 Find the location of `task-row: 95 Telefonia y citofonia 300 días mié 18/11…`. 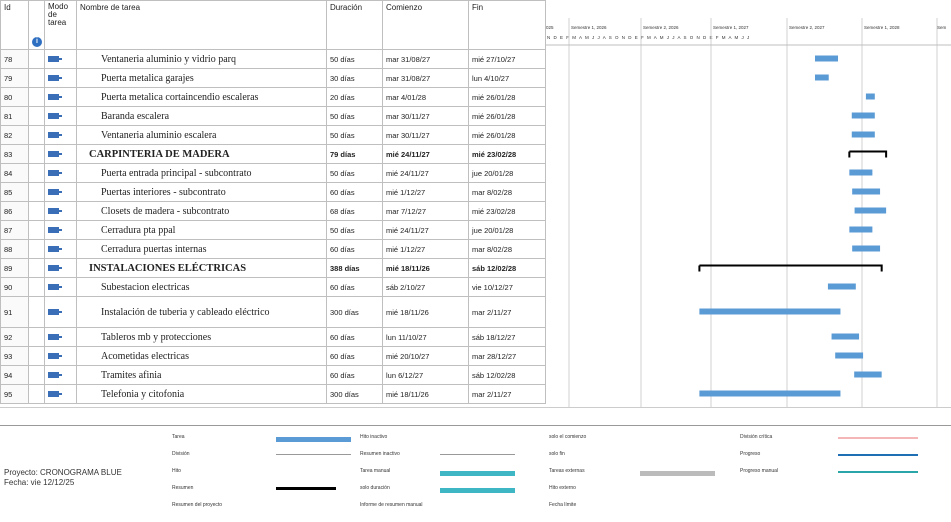

task-row: 95 Telefonia y citofonia 300 días mié 18/11… is located at coordinates (273, 394).